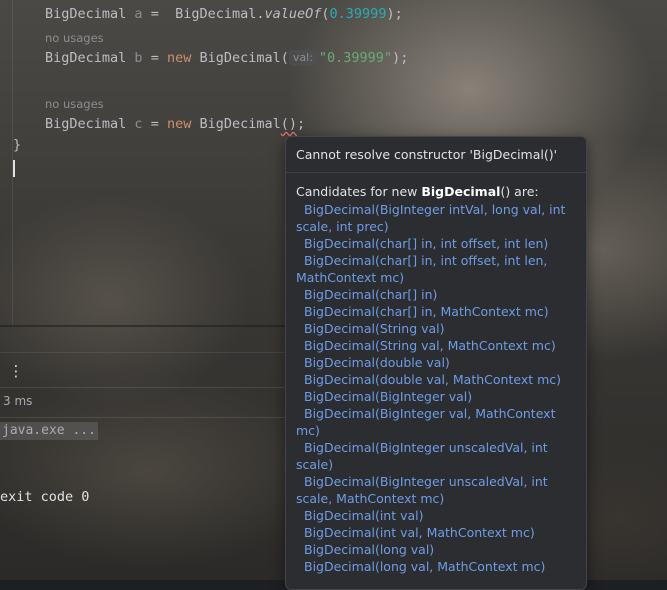  What do you see at coordinates (16, 371) in the screenshot?
I see `more-options-icon: ⋮` at bounding box center [16, 371].